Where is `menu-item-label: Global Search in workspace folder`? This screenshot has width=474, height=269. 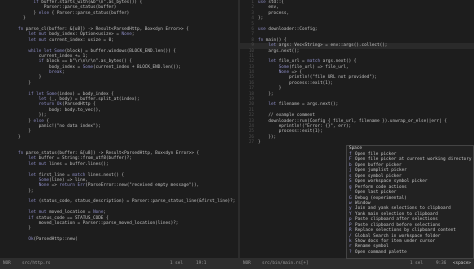
menu-item-label: Global Search in workspace folder is located at coordinates (398, 236).